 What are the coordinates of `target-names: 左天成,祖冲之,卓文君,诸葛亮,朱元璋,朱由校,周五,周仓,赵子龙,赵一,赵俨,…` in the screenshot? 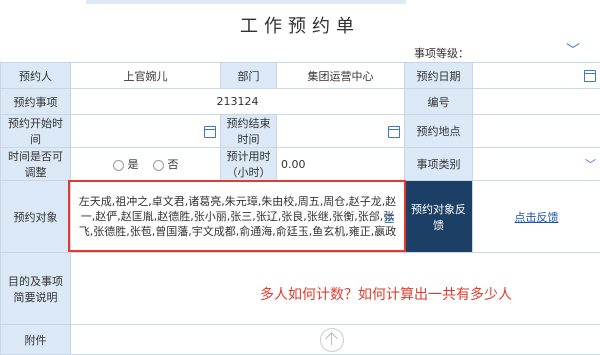 It's located at (238, 217).